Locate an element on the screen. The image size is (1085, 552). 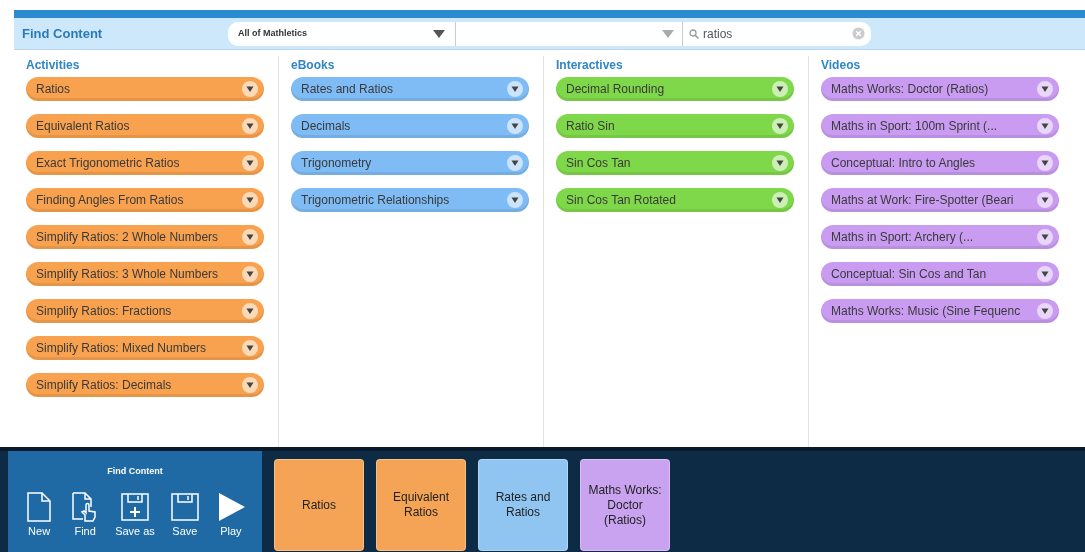
scope-dropdown: All of Mathletics is located at coordinates (342, 33).